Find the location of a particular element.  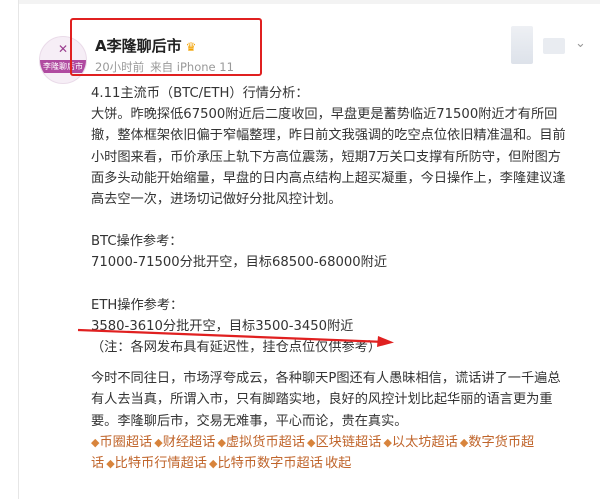

topic-link: 区块链超话 is located at coordinates (349, 442).